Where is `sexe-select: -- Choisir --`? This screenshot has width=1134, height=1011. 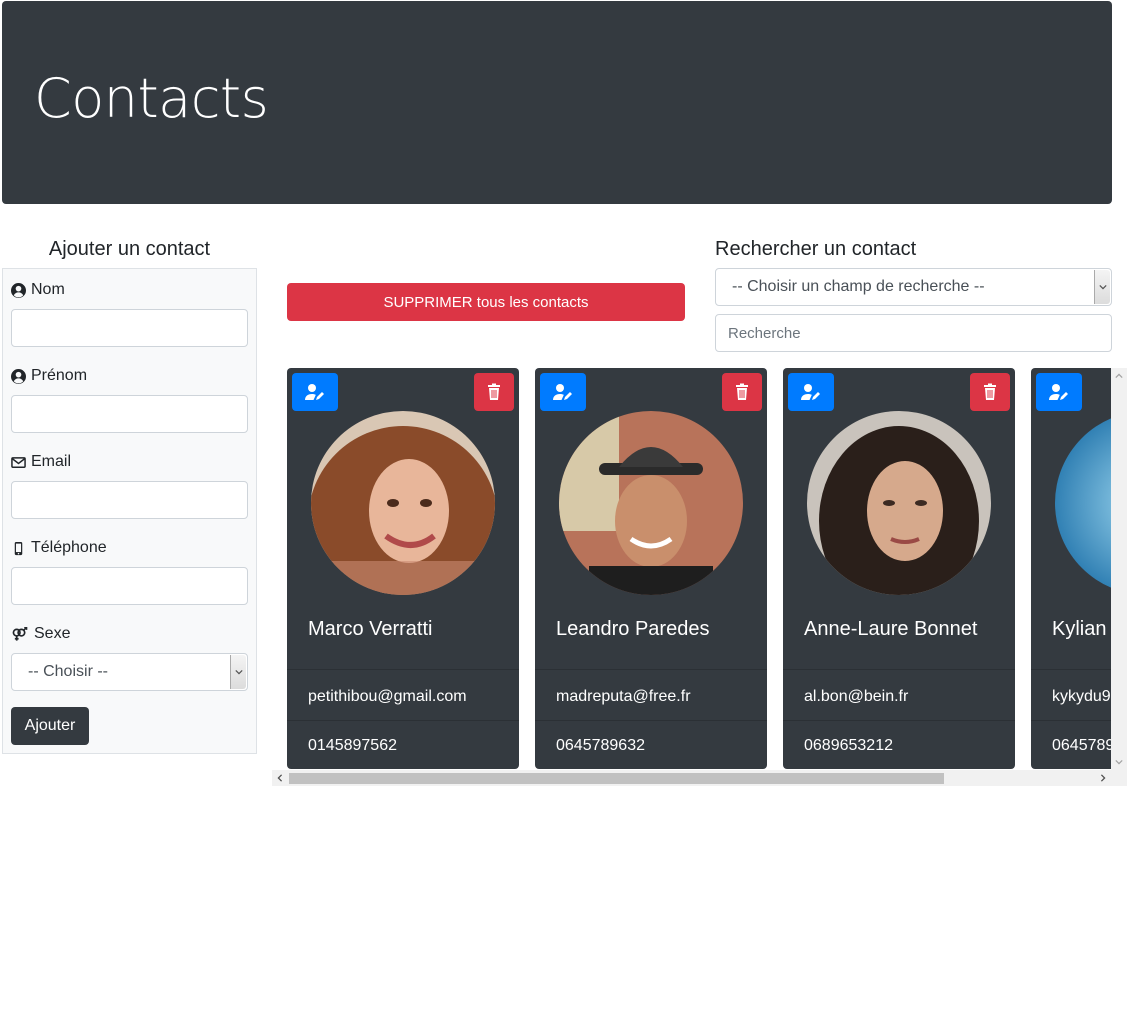 sexe-select: -- Choisir -- is located at coordinates (129, 672).